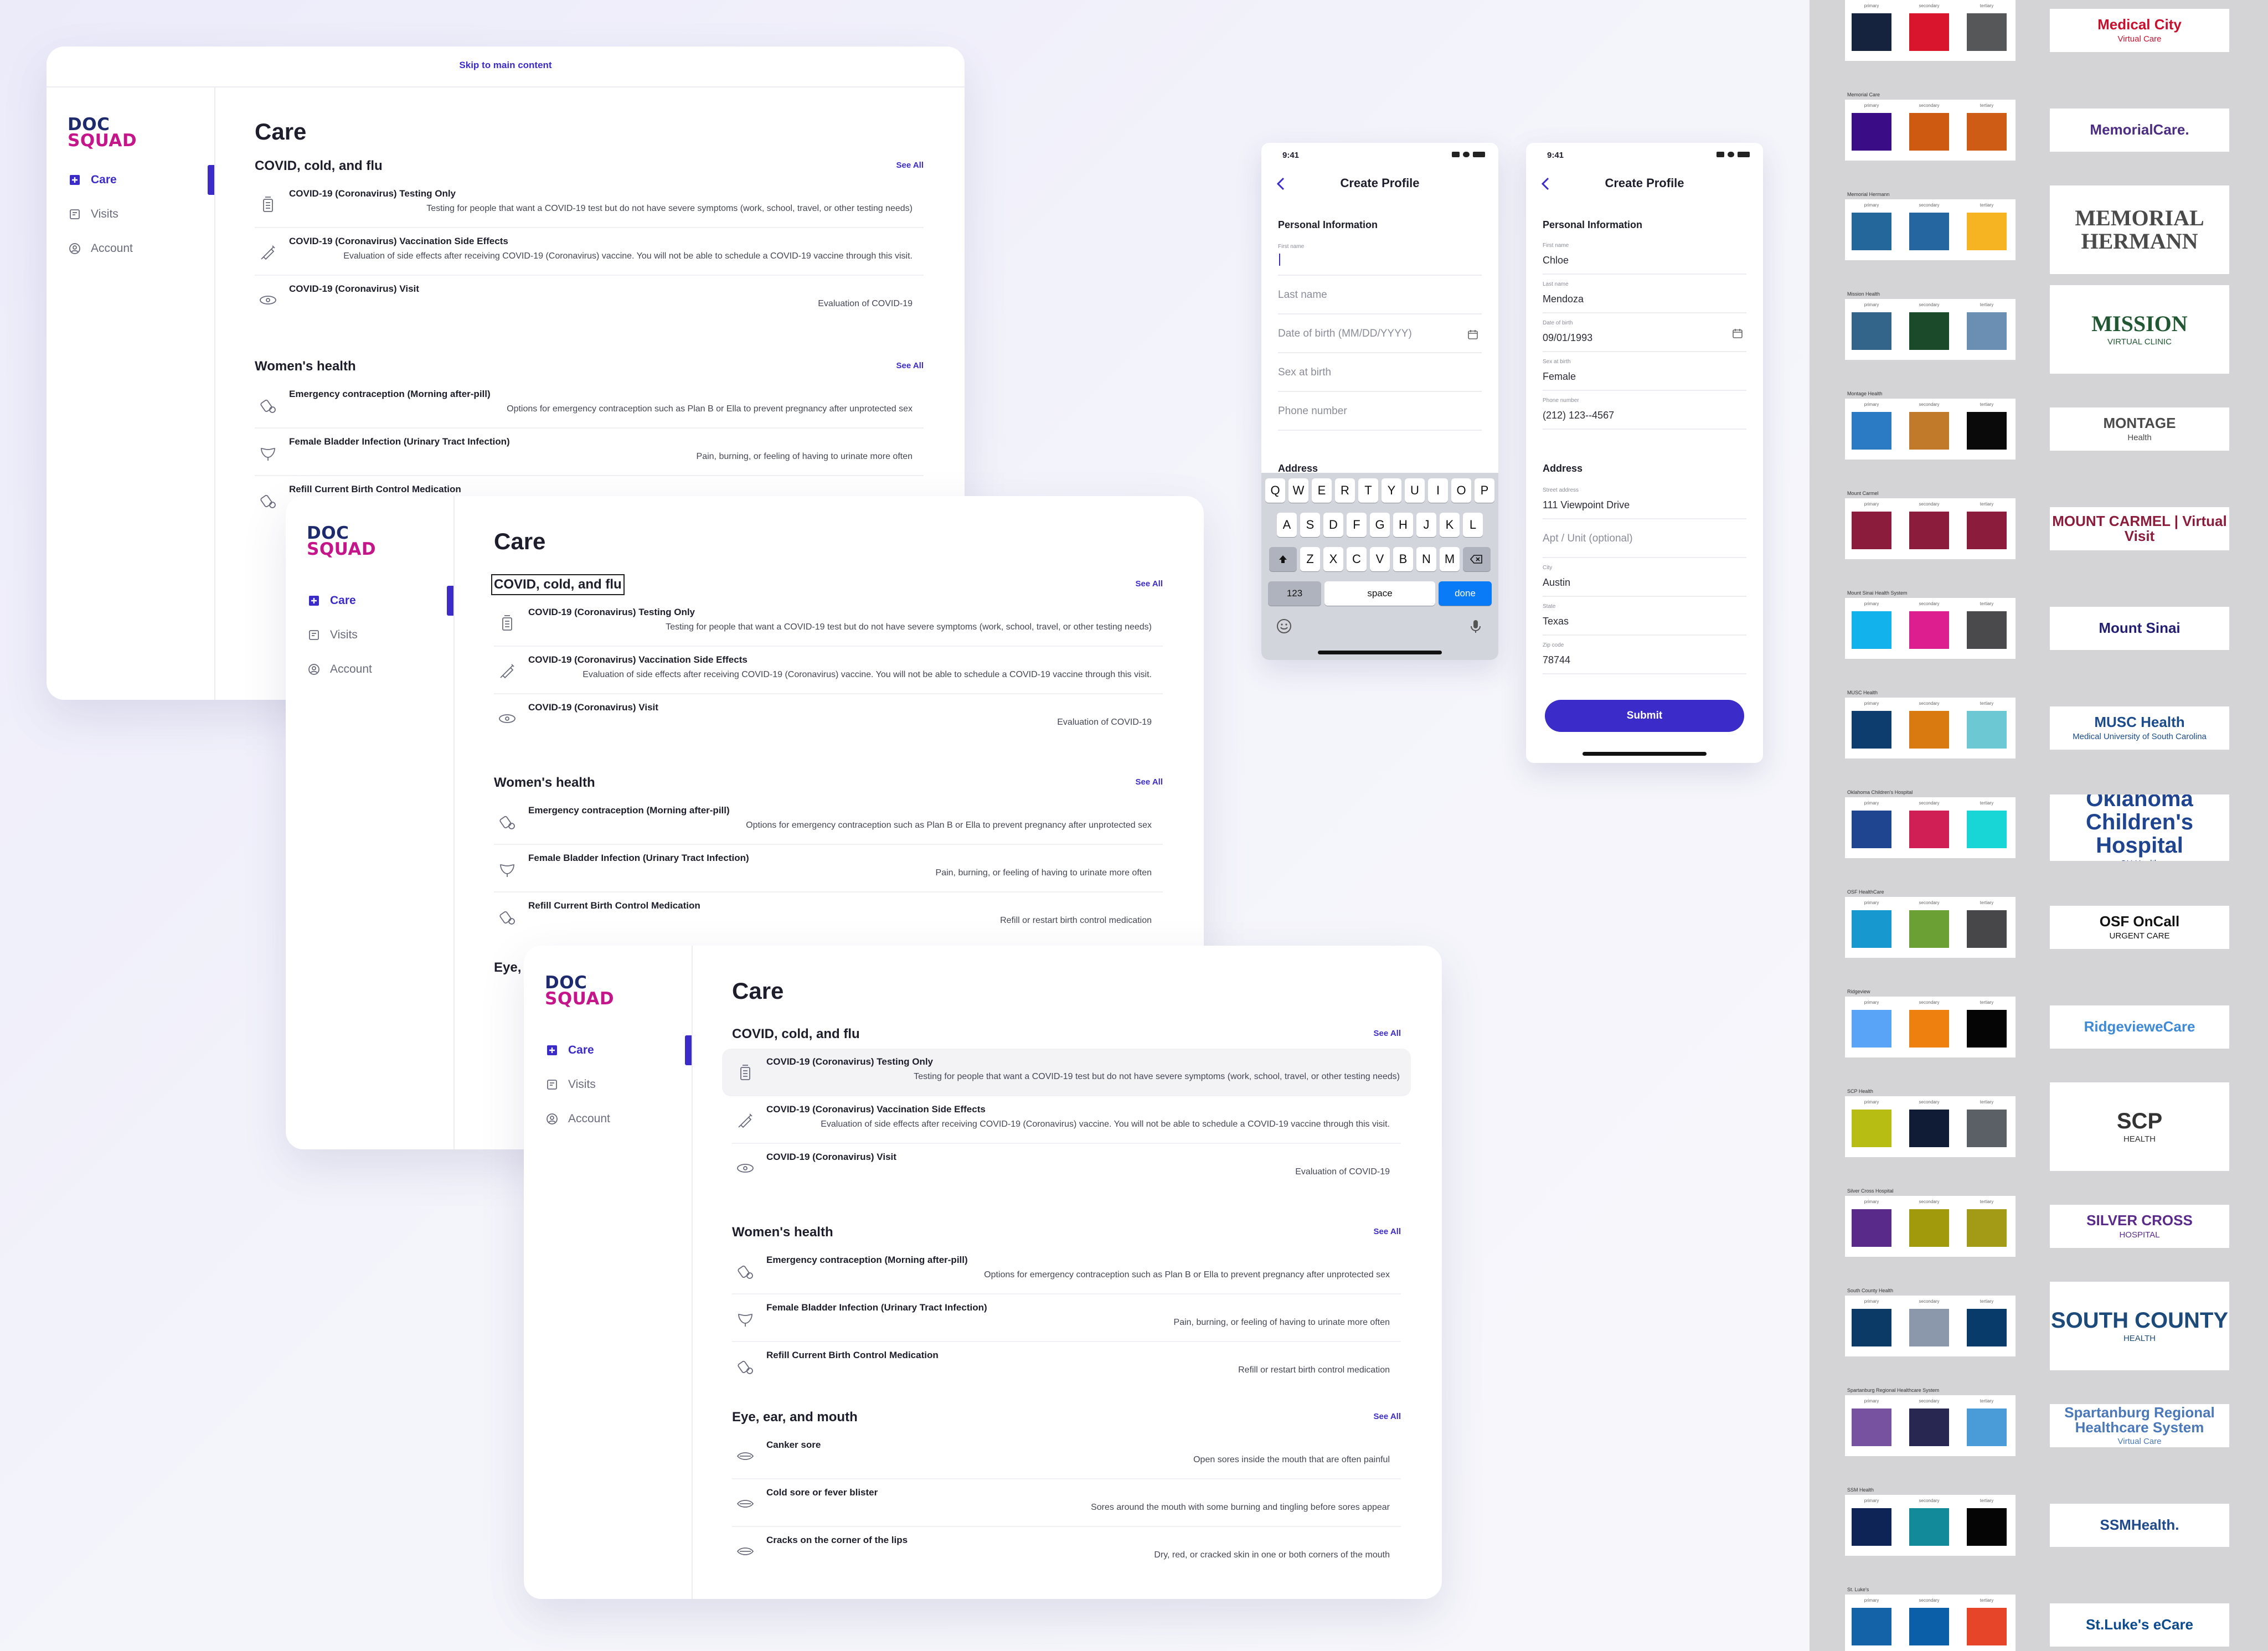  What do you see at coordinates (1380, 525) in the screenshot?
I see `key-g: G` at bounding box center [1380, 525].